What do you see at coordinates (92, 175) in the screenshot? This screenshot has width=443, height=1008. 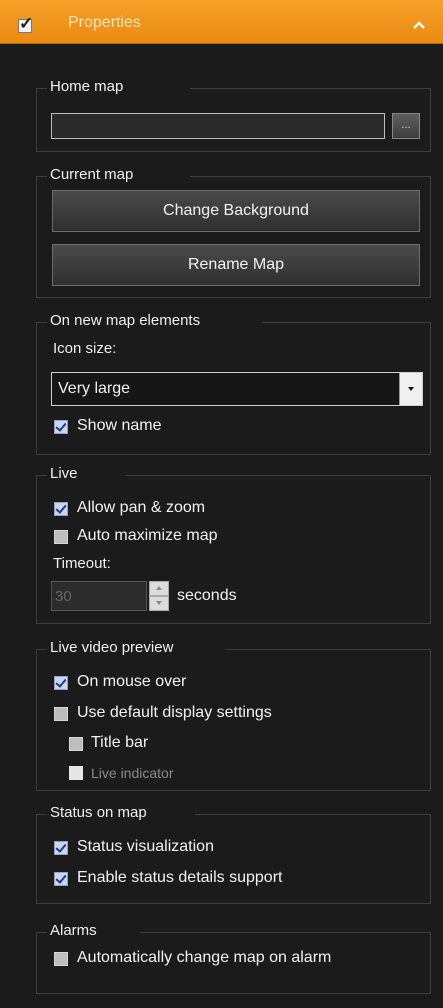 I see `group-legend: Current map` at bounding box center [92, 175].